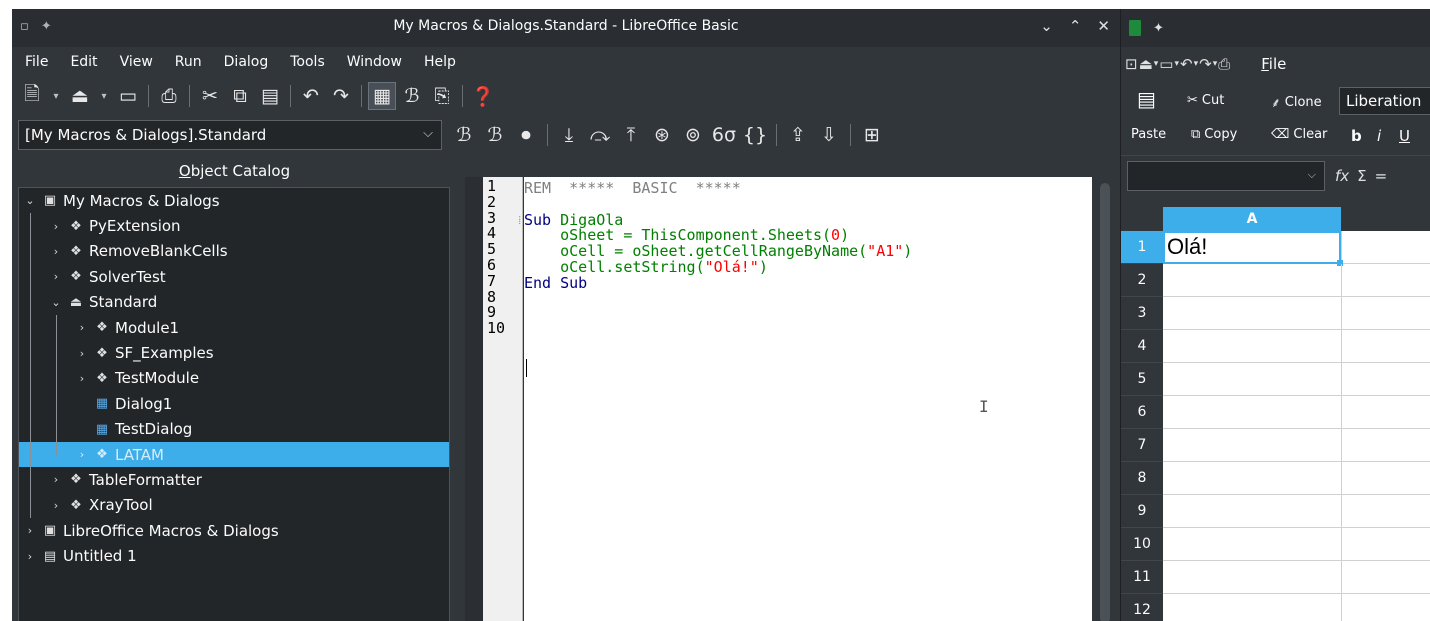 This screenshot has width=1430, height=621. What do you see at coordinates (1158, 28) in the screenshot?
I see `pin-icon: ✦` at bounding box center [1158, 28].